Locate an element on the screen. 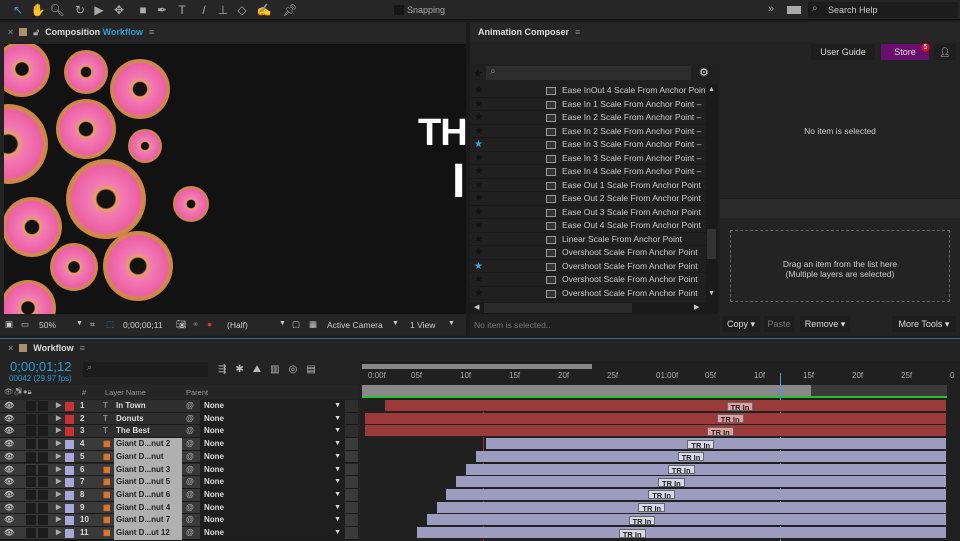 This screenshot has width=960, height=541. layer-search-input: ⌕ is located at coordinates (145, 369).